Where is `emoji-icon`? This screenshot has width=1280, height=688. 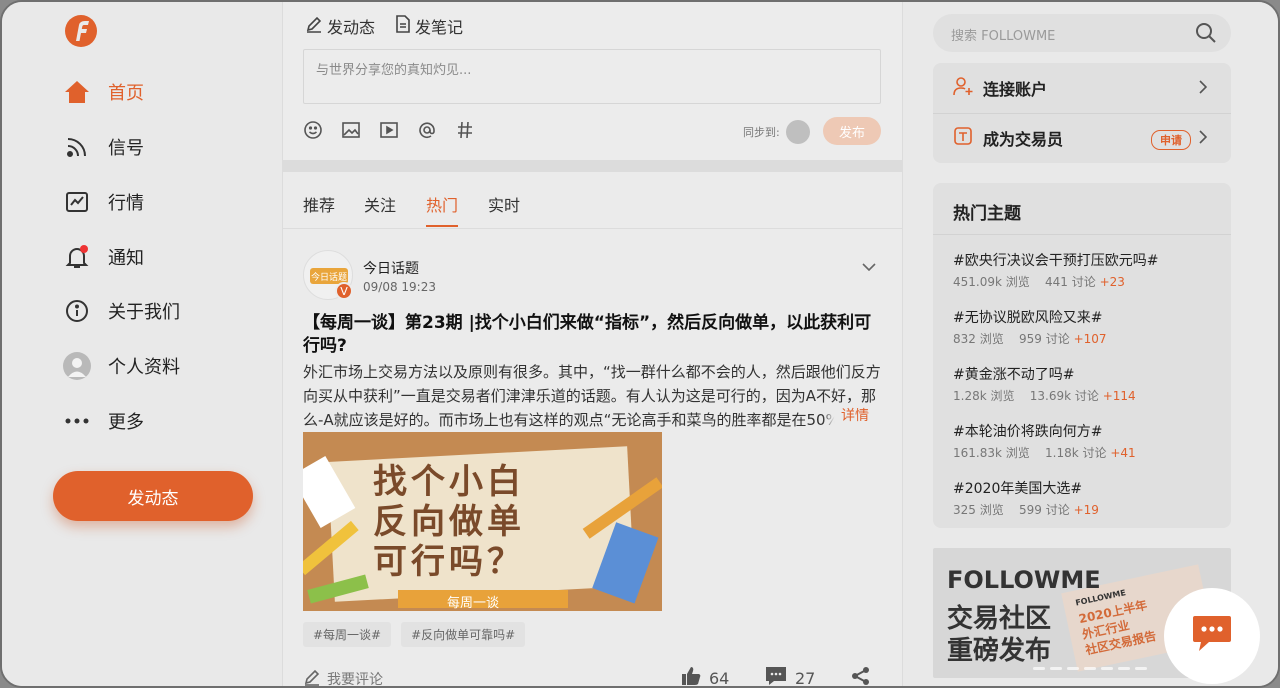
emoji-icon is located at coordinates (313, 130).